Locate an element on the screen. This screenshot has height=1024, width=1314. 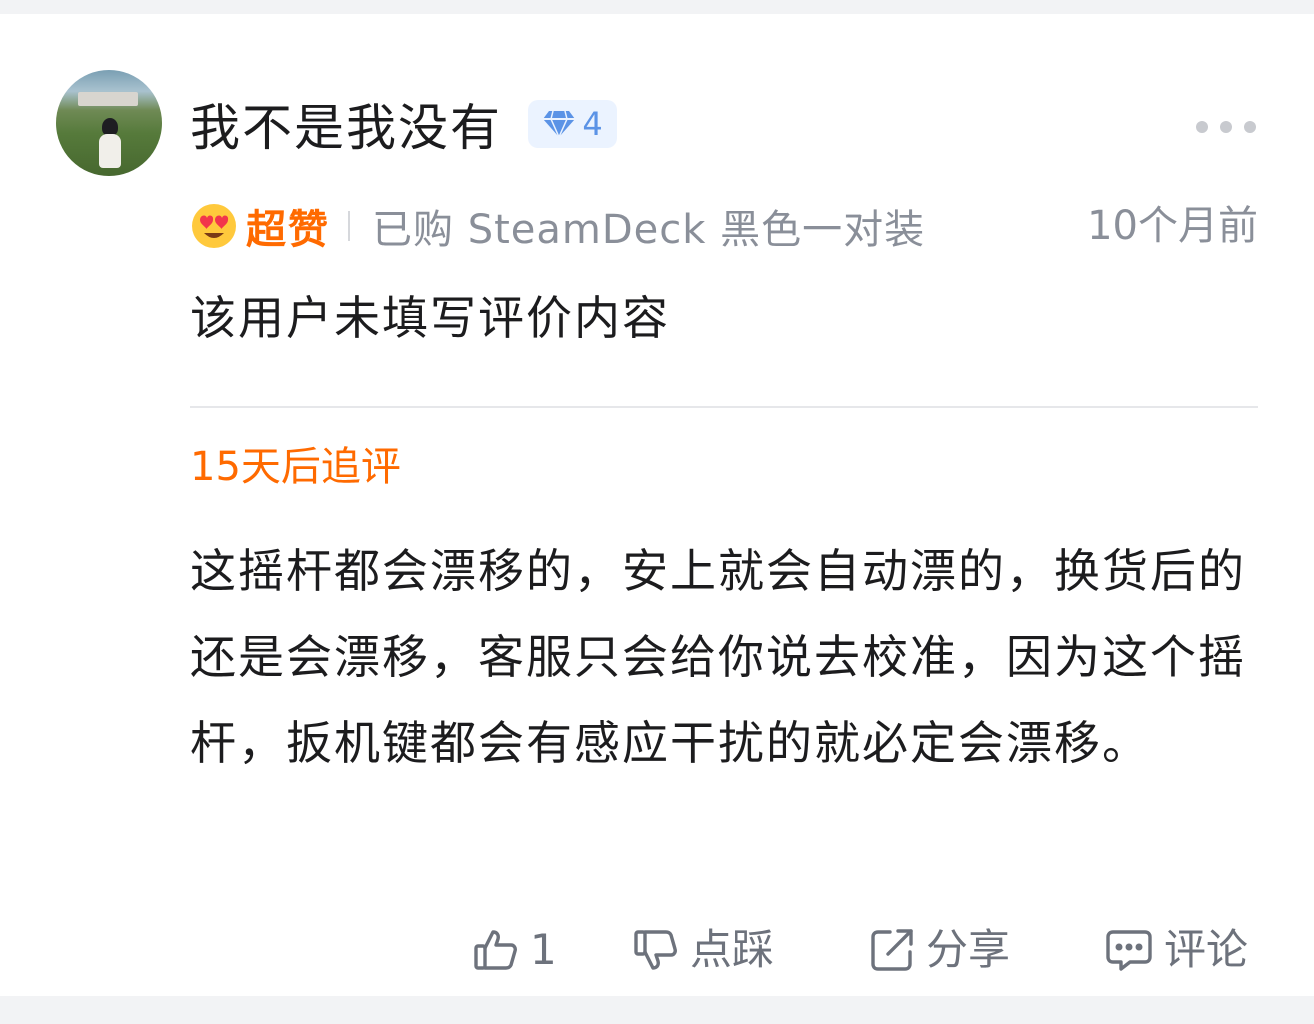
comment-icon is located at coordinates (1129, 950).